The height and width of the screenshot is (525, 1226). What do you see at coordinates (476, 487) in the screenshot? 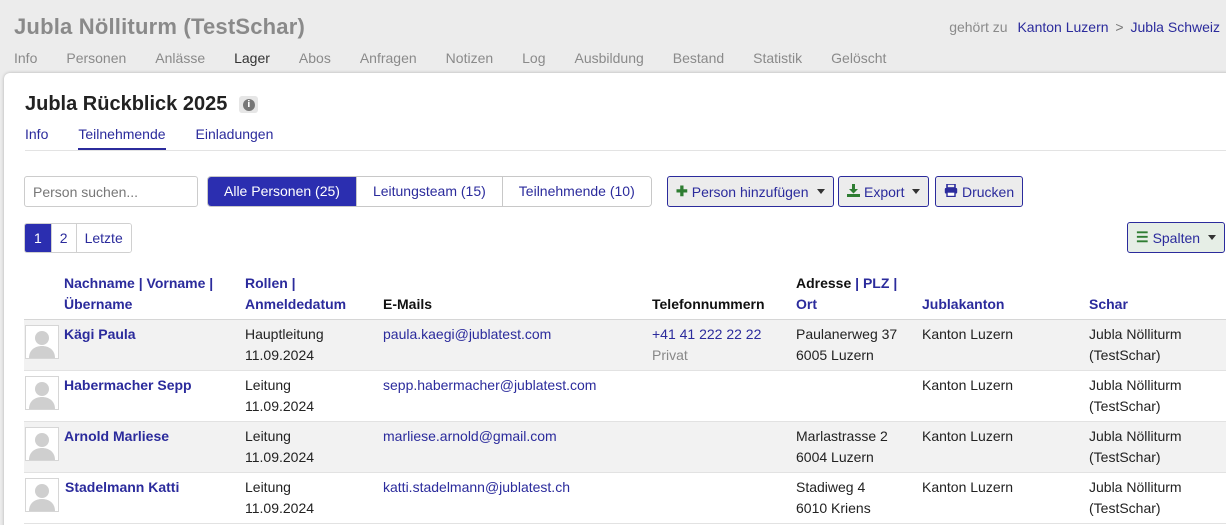
I see `email-link: katti.stadelmann@jublatest.ch` at bounding box center [476, 487].